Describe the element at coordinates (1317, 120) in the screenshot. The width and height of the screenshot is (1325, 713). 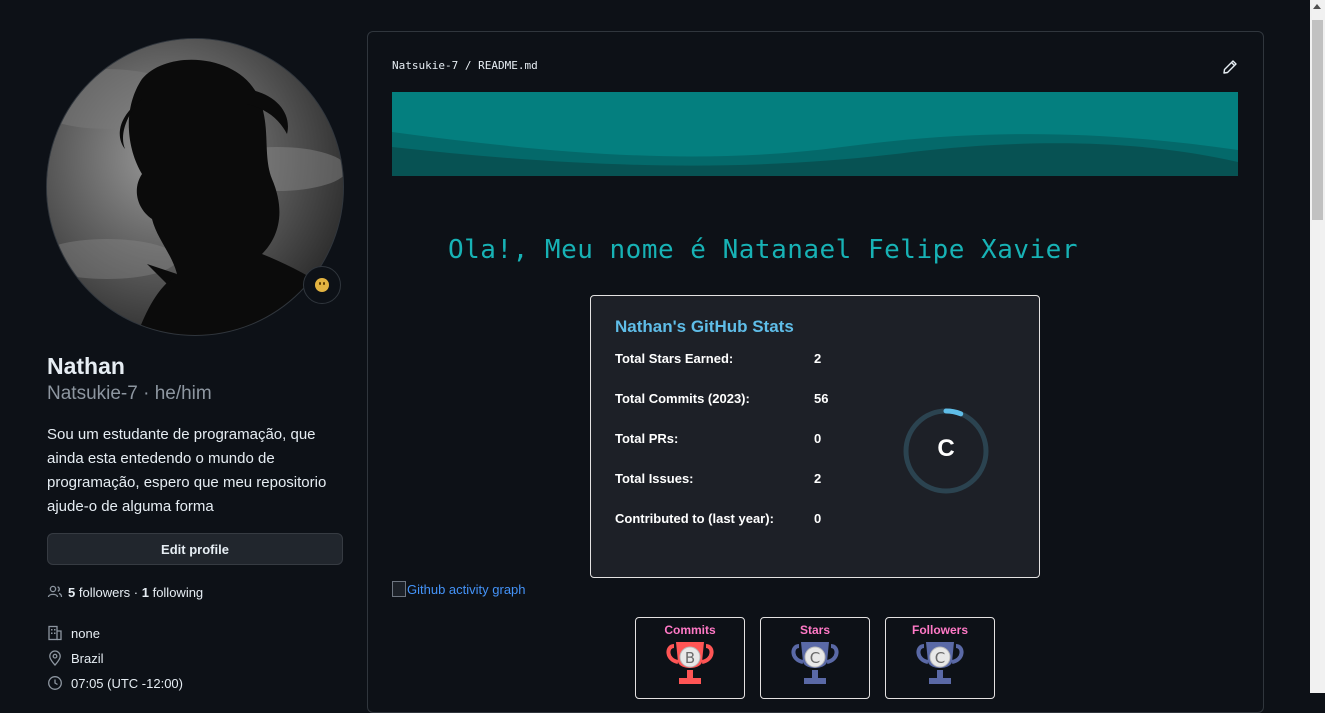
I see `scrollbar-thumb` at that location.